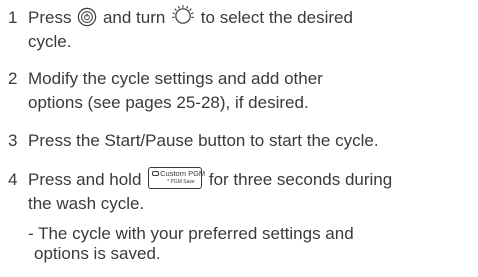 The image size is (478, 277). What do you see at coordinates (87, 17) in the screenshot?
I see `power-button-icon` at bounding box center [87, 17].